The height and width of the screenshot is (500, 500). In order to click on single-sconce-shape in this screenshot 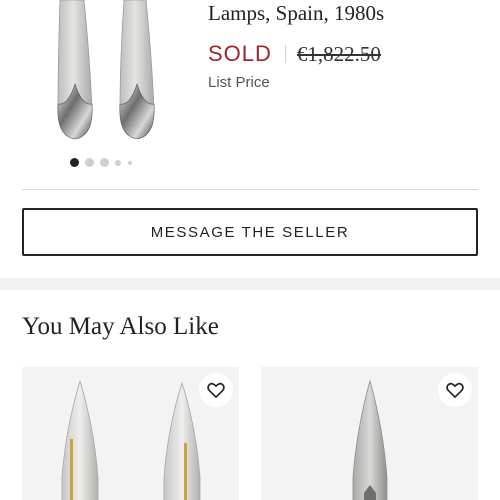, I will do `click(370, 439)`.